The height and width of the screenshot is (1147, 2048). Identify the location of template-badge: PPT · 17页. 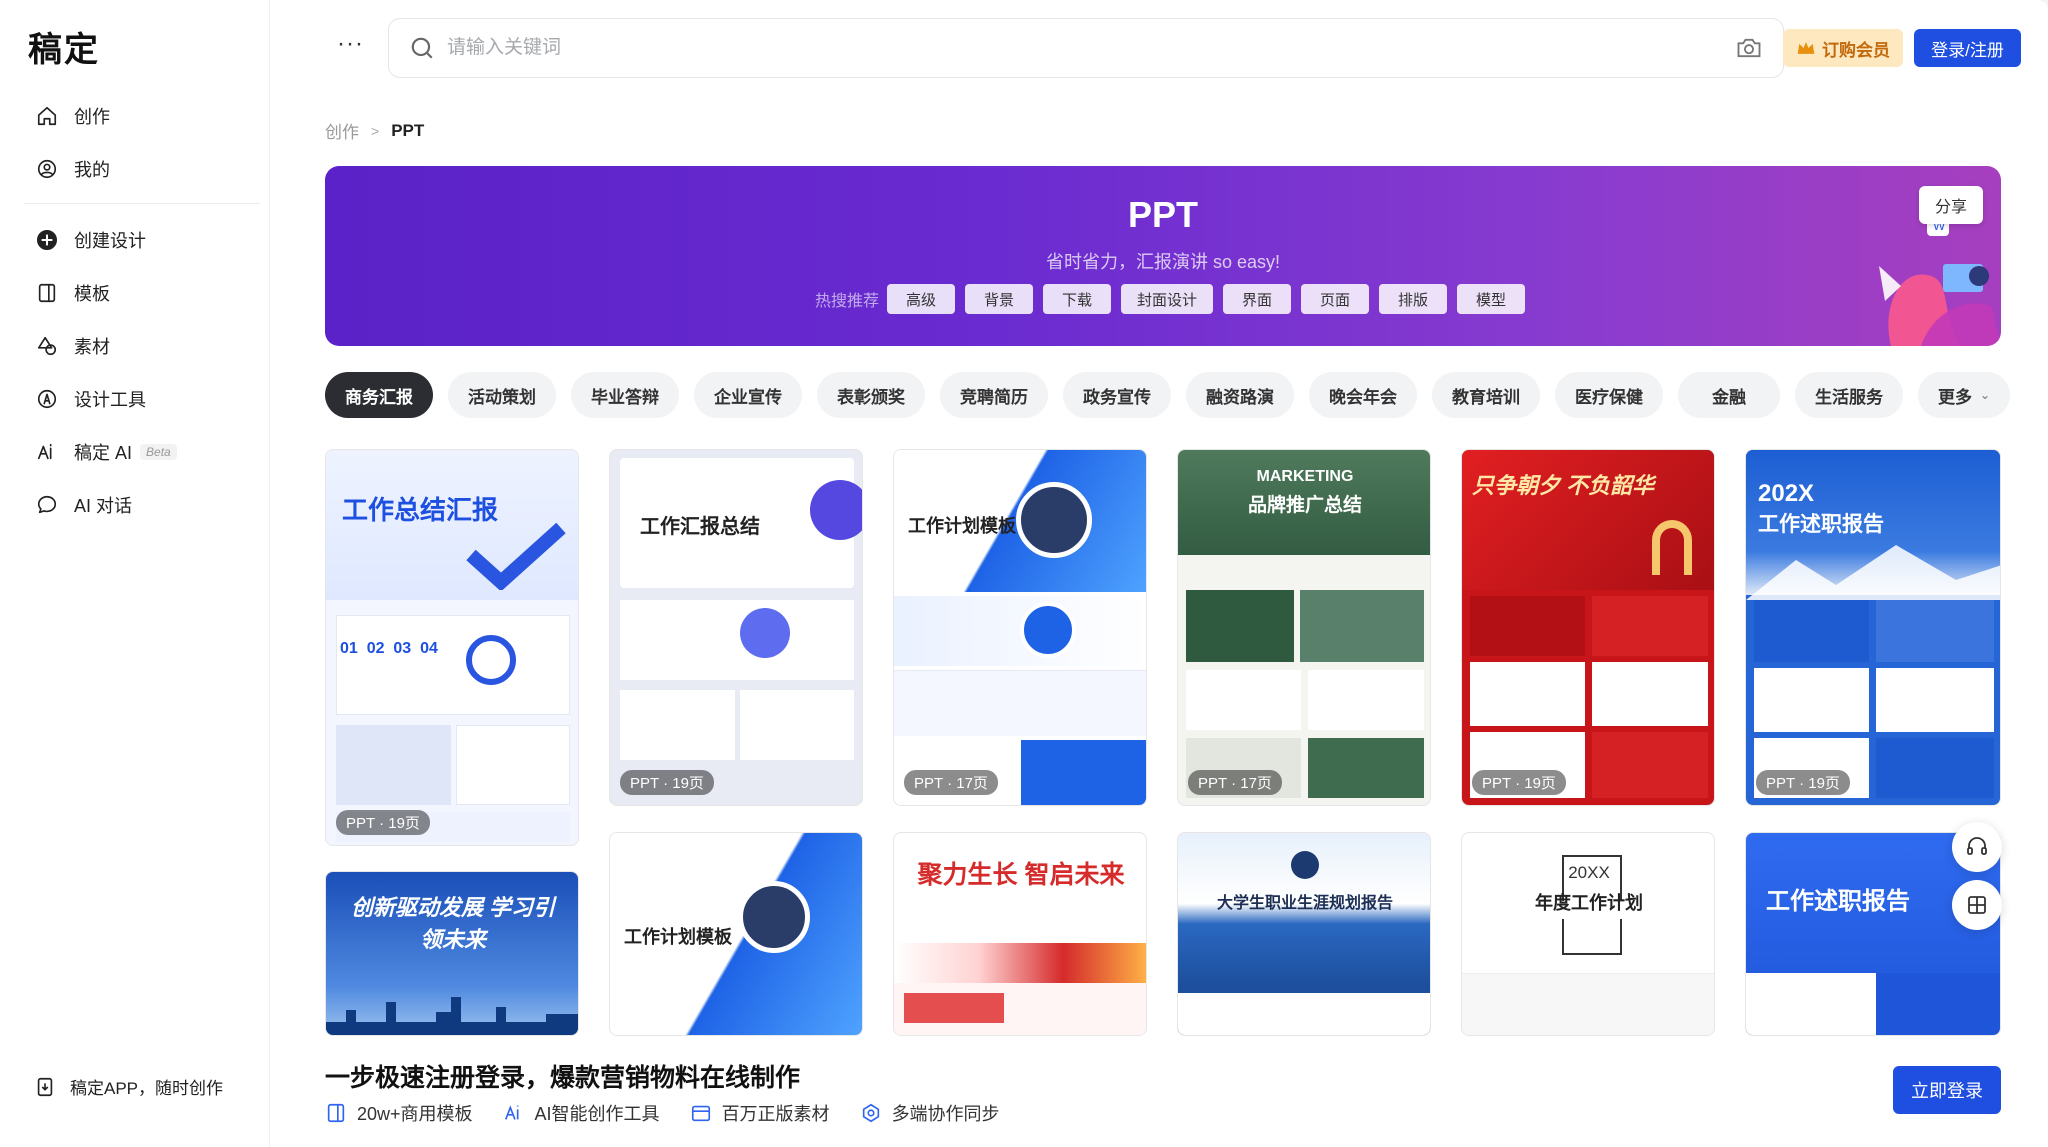
(1235, 782).